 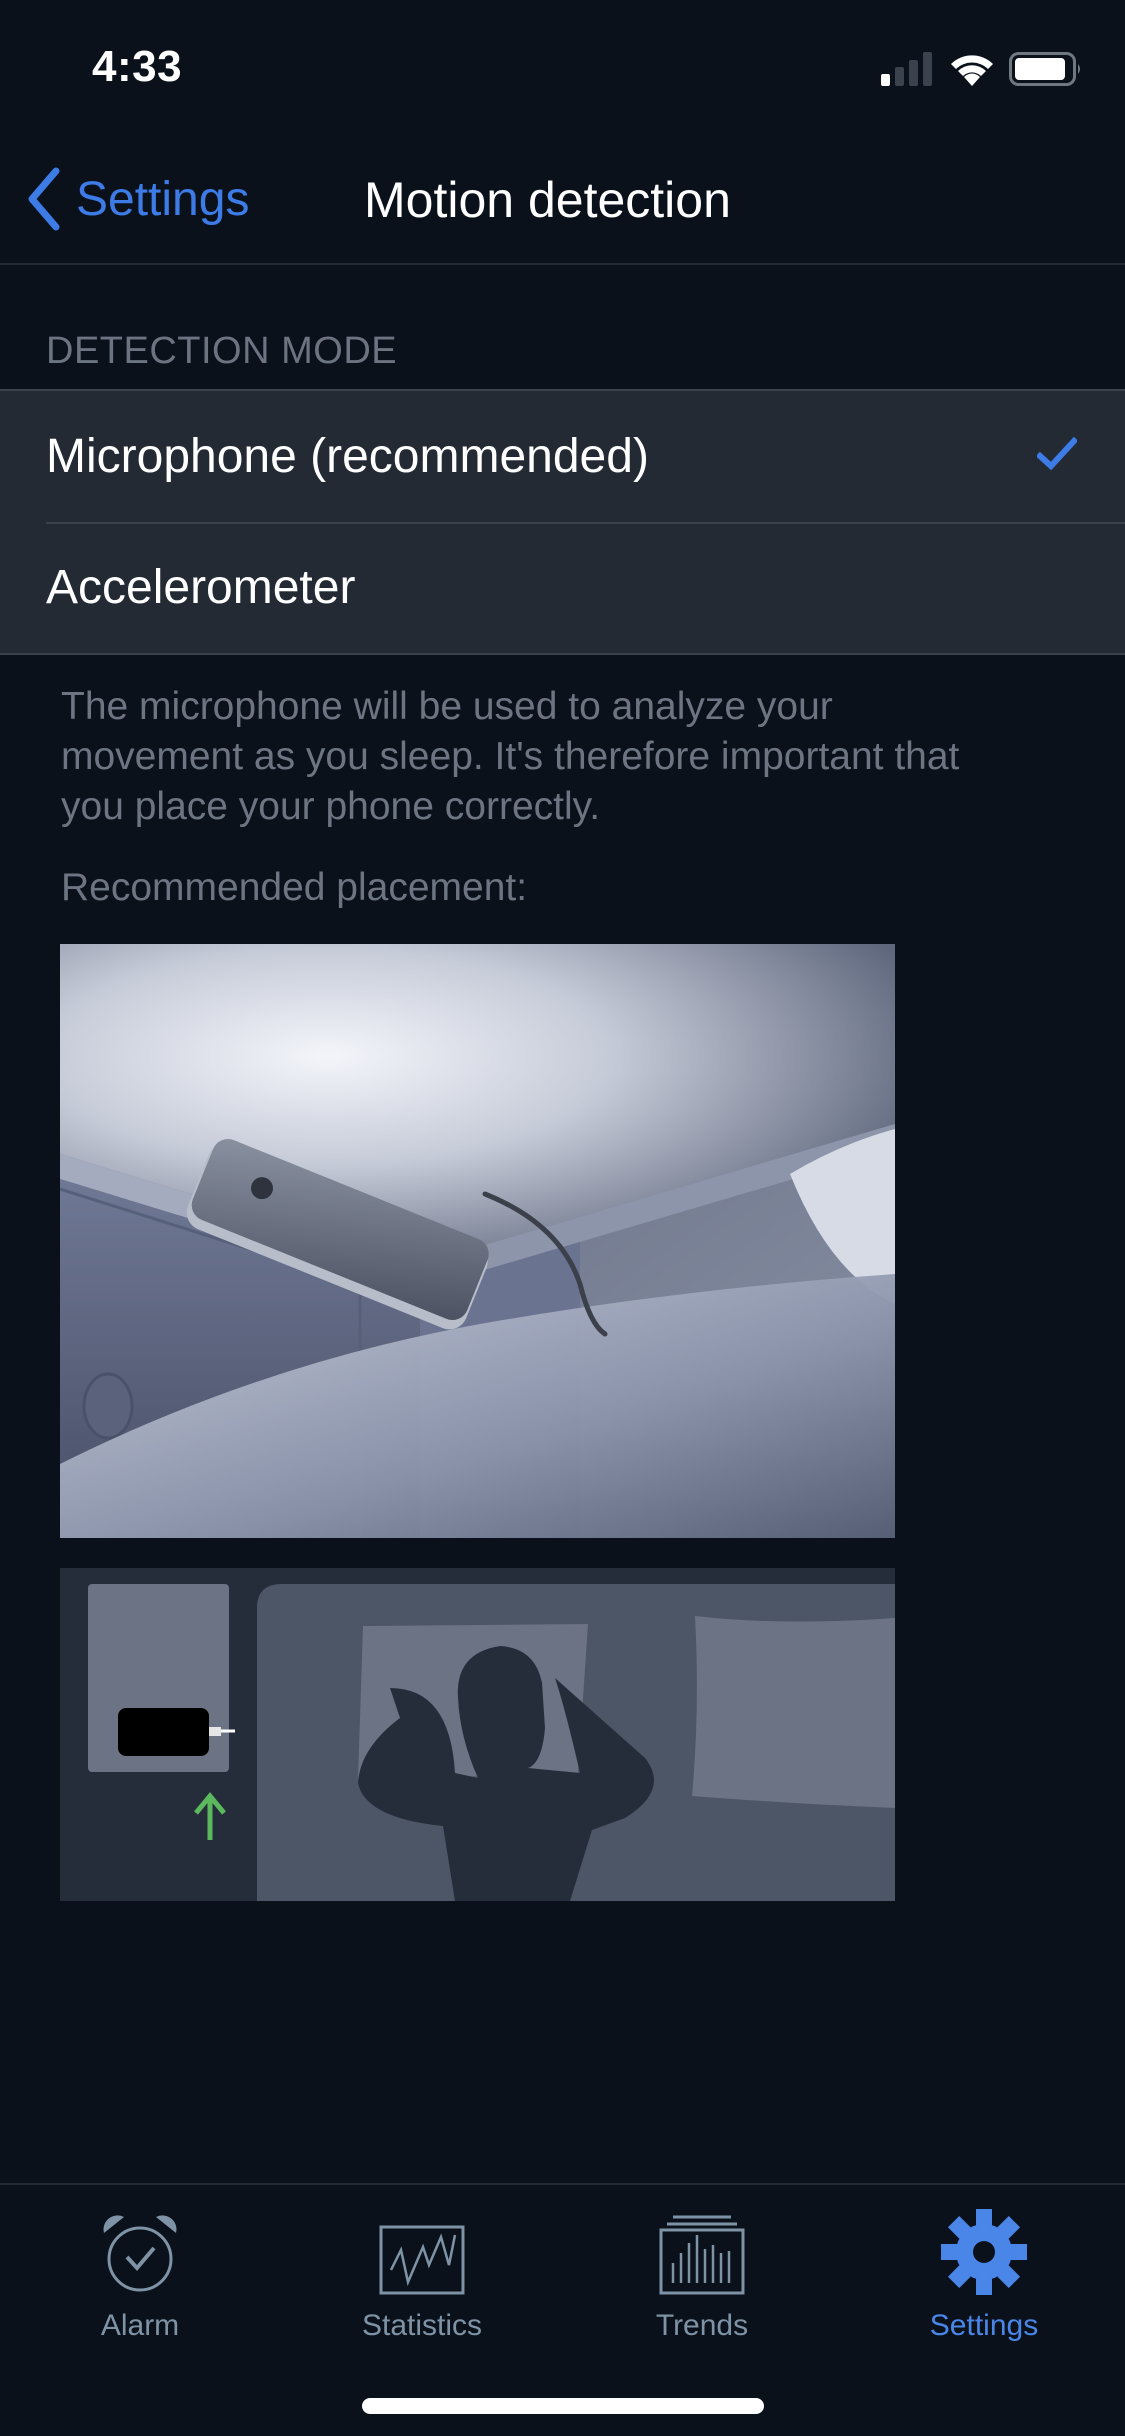 I want to click on status-bar: 4:33, so click(x=562, y=67).